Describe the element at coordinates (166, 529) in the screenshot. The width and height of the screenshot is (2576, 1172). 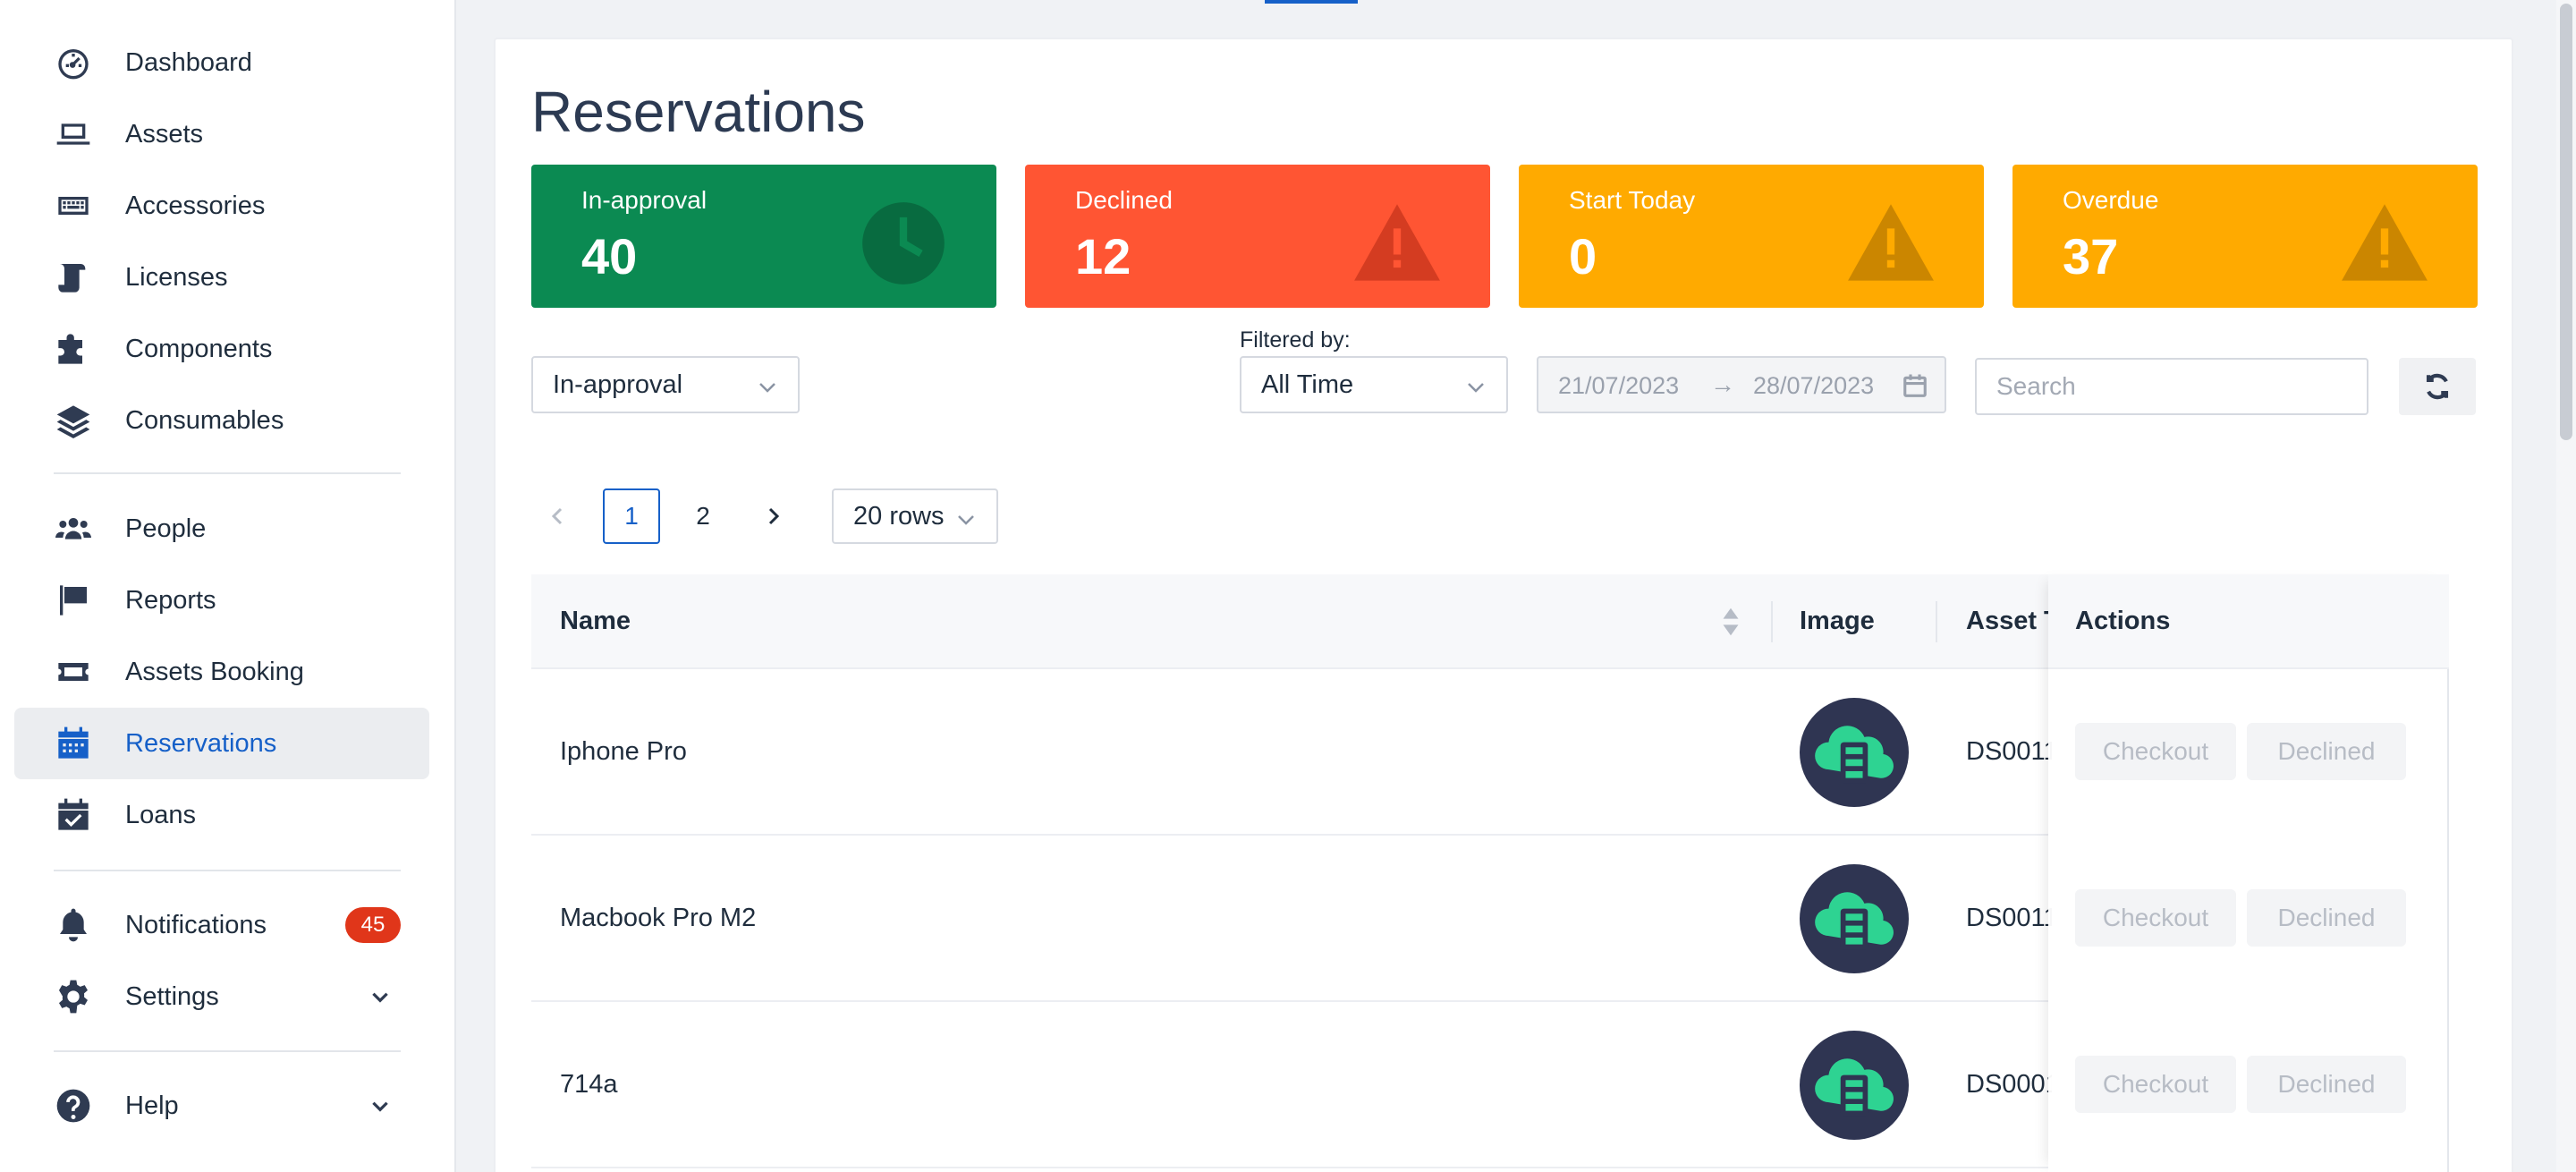
I see `sidebar-item-label: People` at that location.